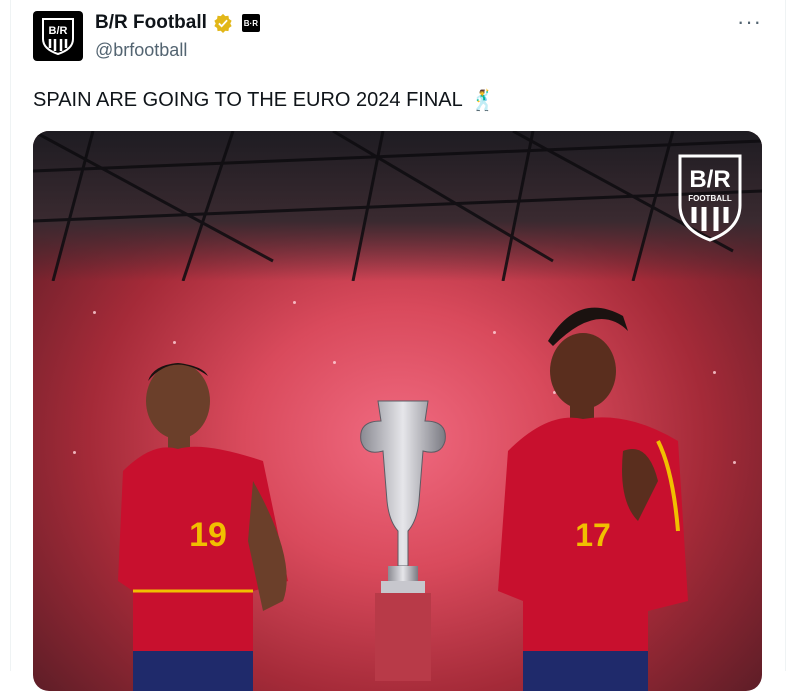 This screenshot has height=691, width=800. What do you see at coordinates (403, 540) in the screenshot?
I see `euro-trophy` at bounding box center [403, 540].